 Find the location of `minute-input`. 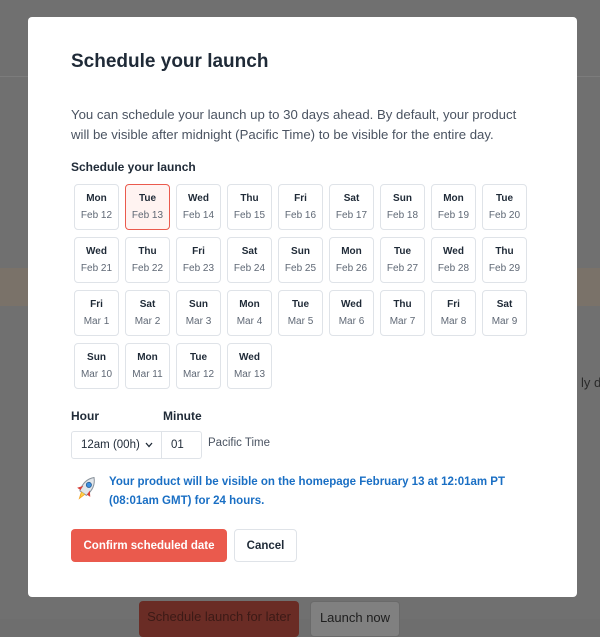

minute-input is located at coordinates (182, 445).